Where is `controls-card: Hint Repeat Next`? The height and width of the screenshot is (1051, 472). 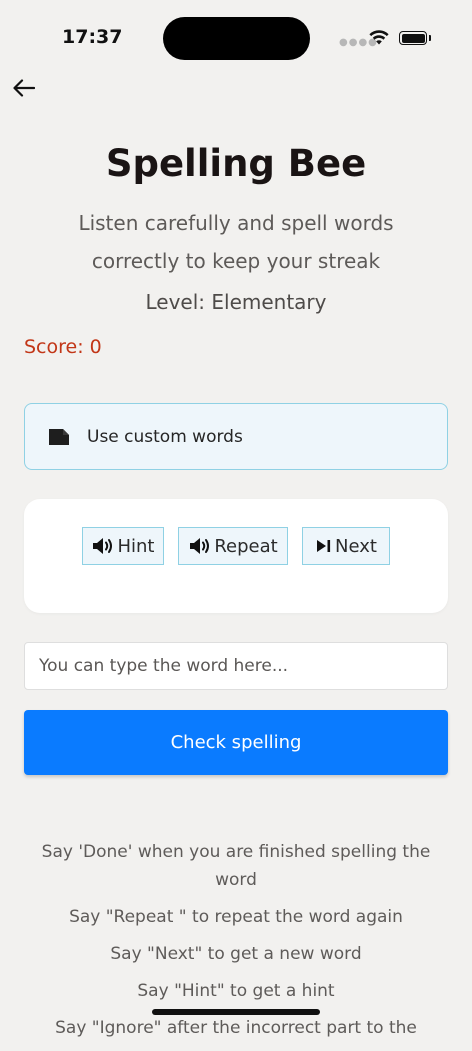 controls-card: Hint Repeat Next is located at coordinates (236, 556).